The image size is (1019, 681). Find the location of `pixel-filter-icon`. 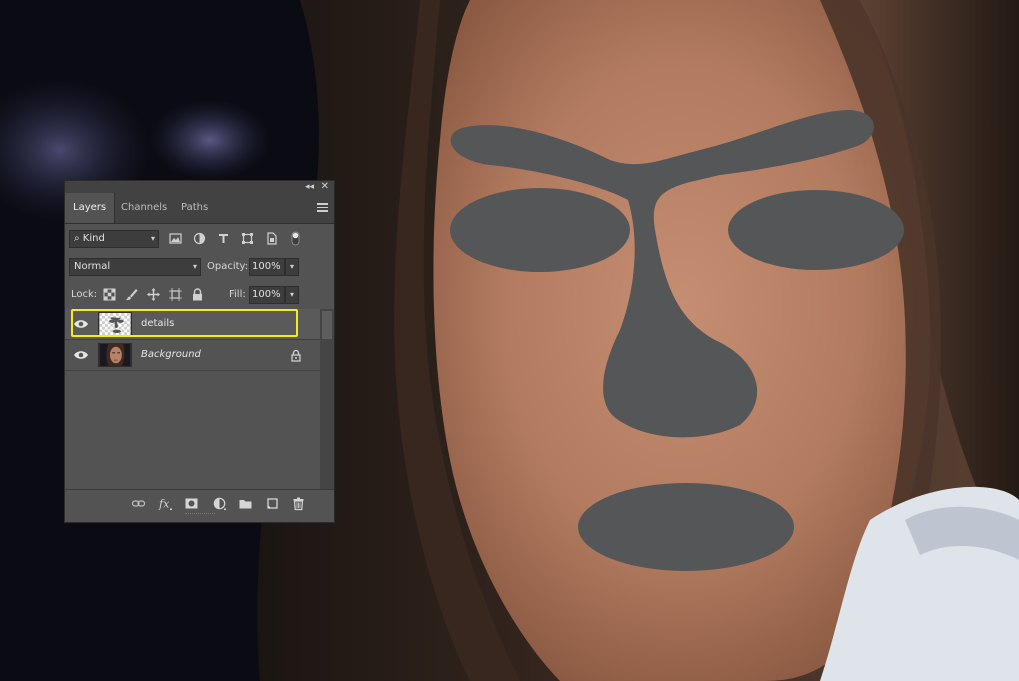

pixel-filter-icon is located at coordinates (175, 238).